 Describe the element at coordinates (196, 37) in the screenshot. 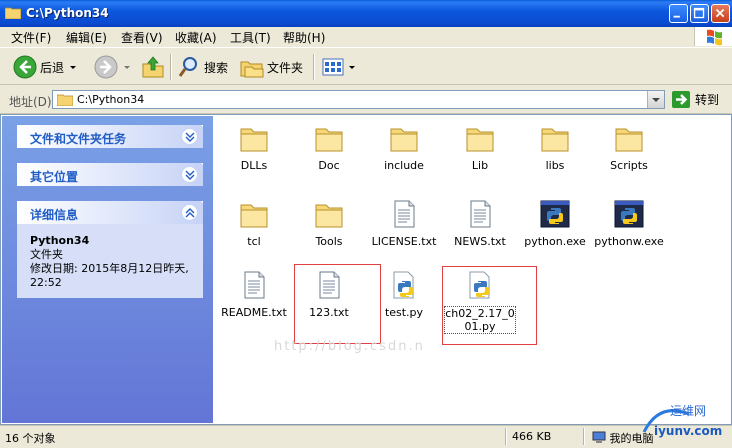

I see `menu-favorites: 收藏(A)` at that location.